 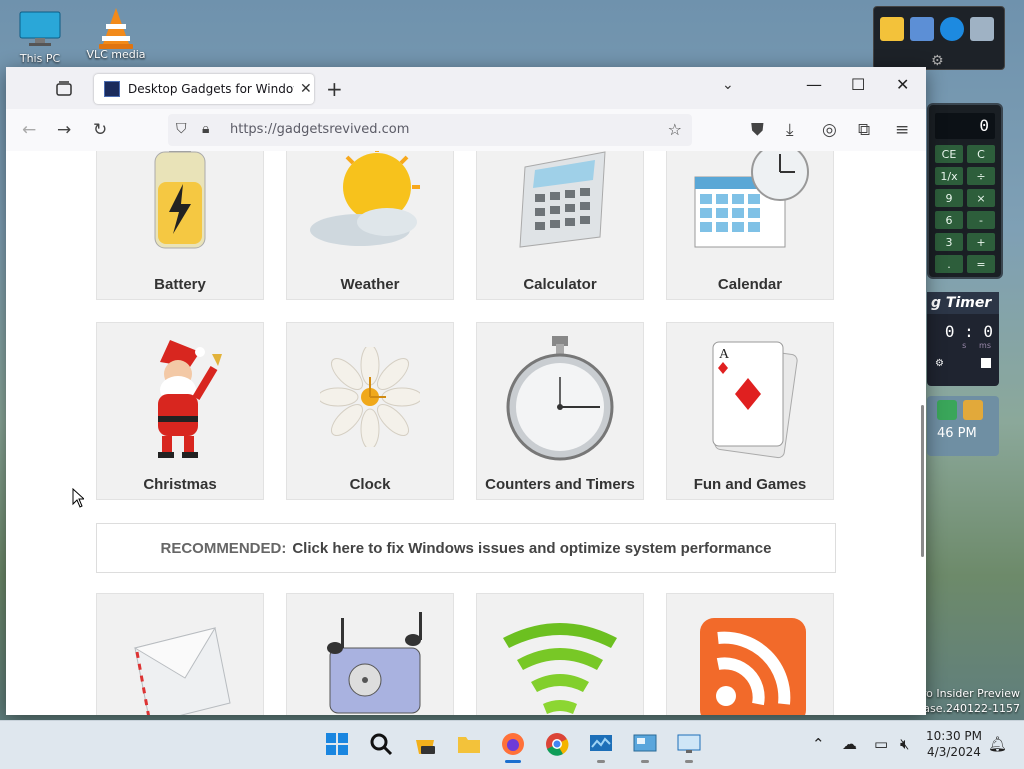 What do you see at coordinates (724, 354) in the screenshot?
I see `svg-text: A` at bounding box center [724, 354].